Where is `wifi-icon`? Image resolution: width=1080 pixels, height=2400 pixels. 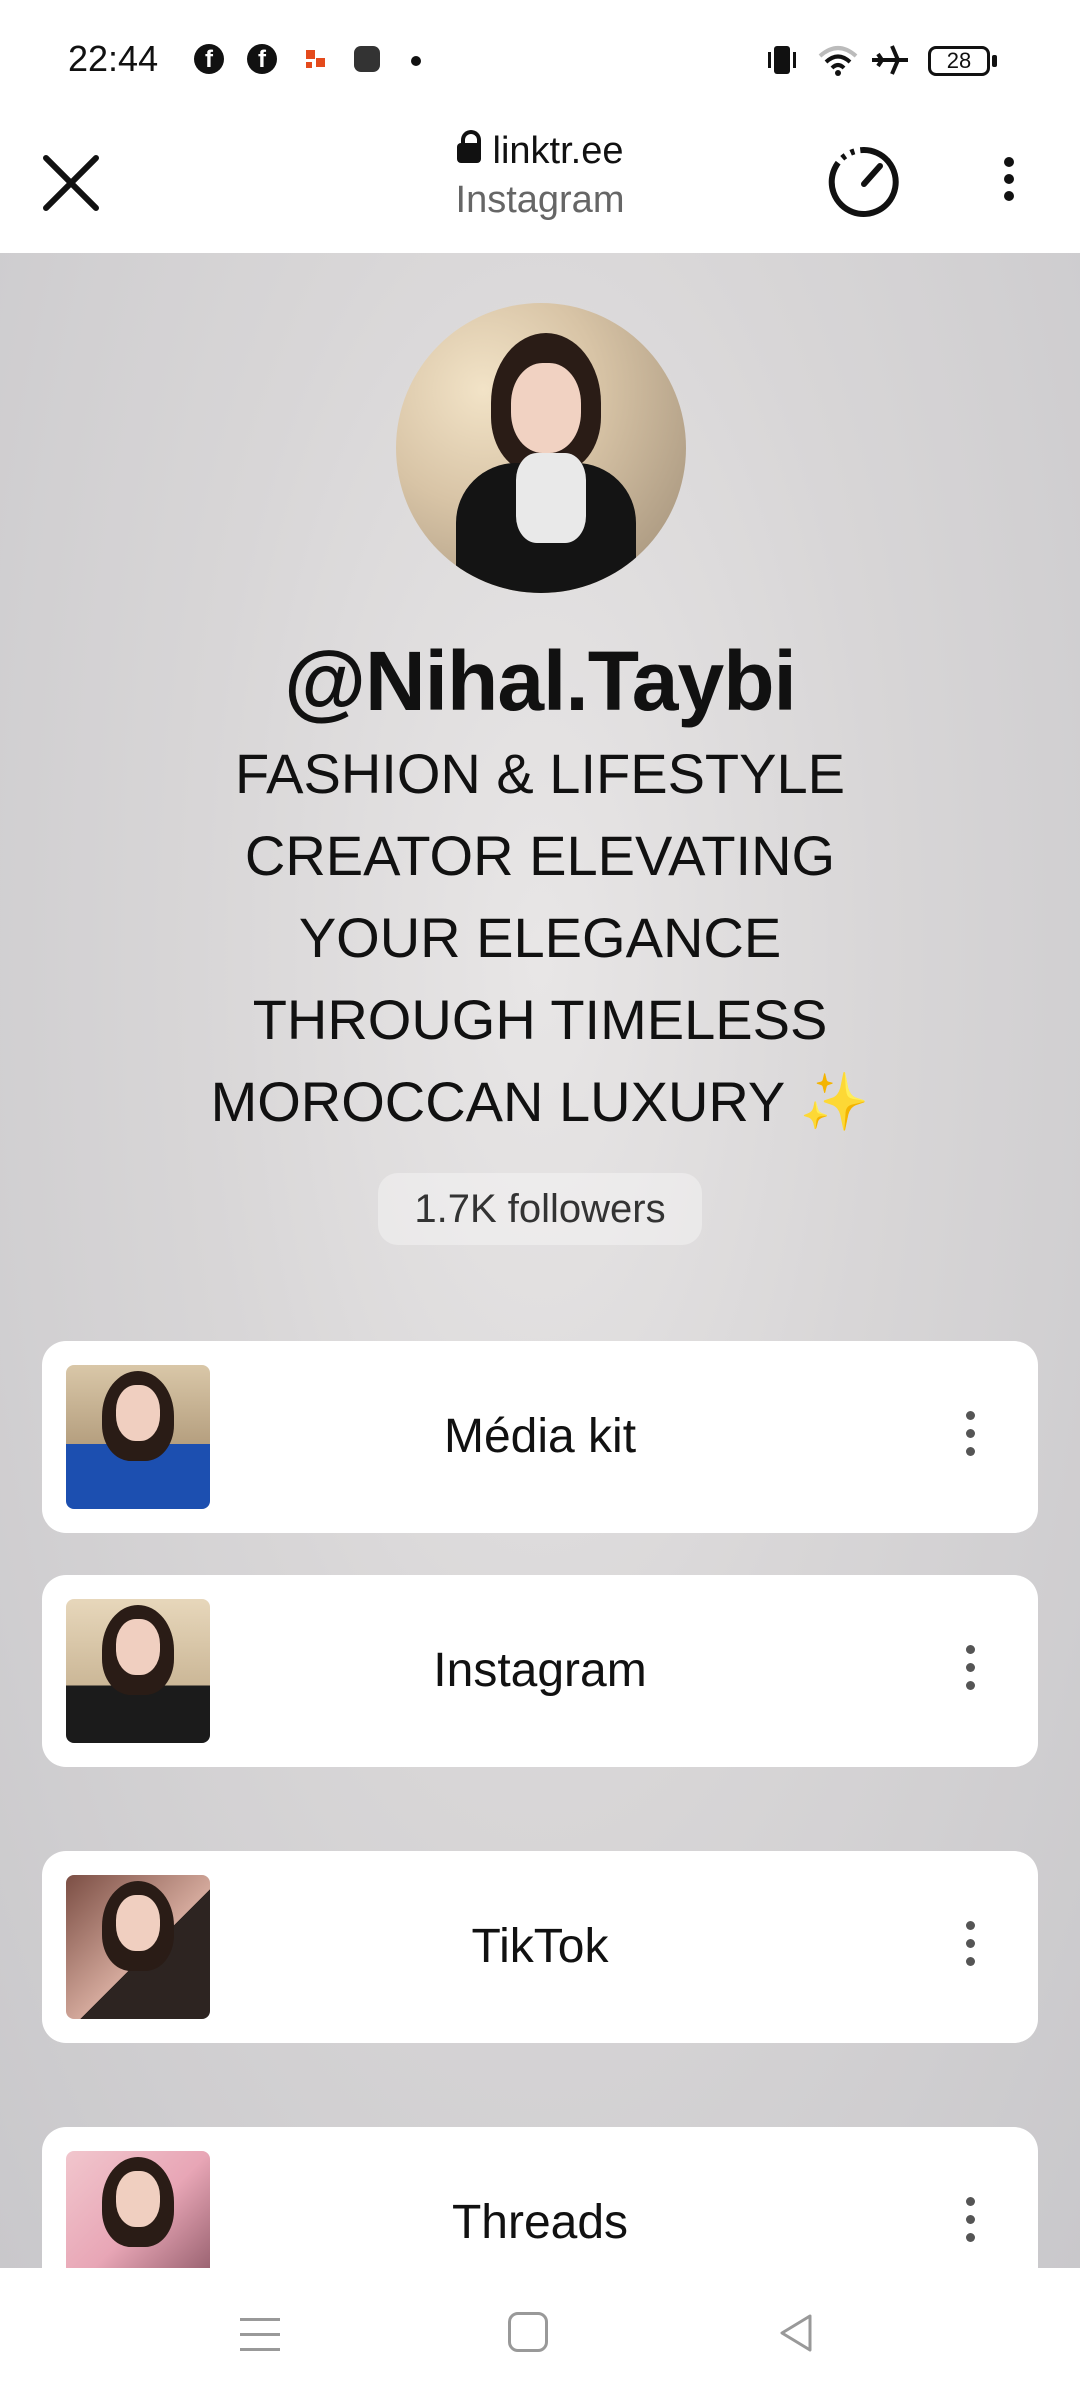
wifi-icon is located at coordinates (837, 59).